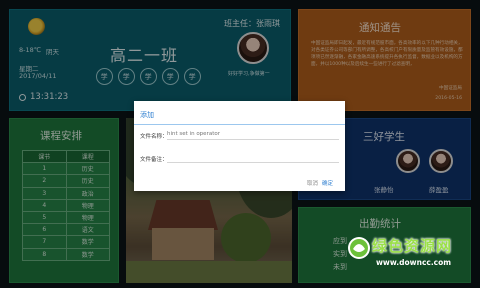  What do you see at coordinates (327, 183) in the screenshot?
I see `confirm-button: 确定` at bounding box center [327, 183].